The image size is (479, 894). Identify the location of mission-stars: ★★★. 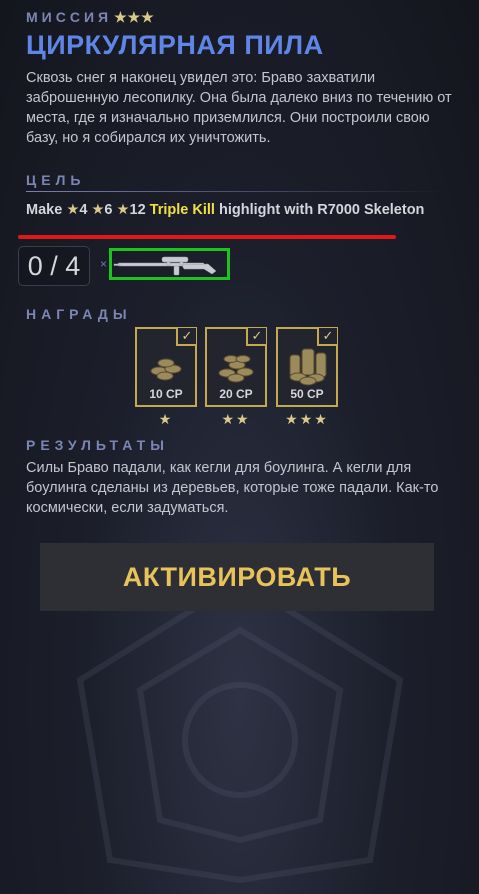
(134, 17).